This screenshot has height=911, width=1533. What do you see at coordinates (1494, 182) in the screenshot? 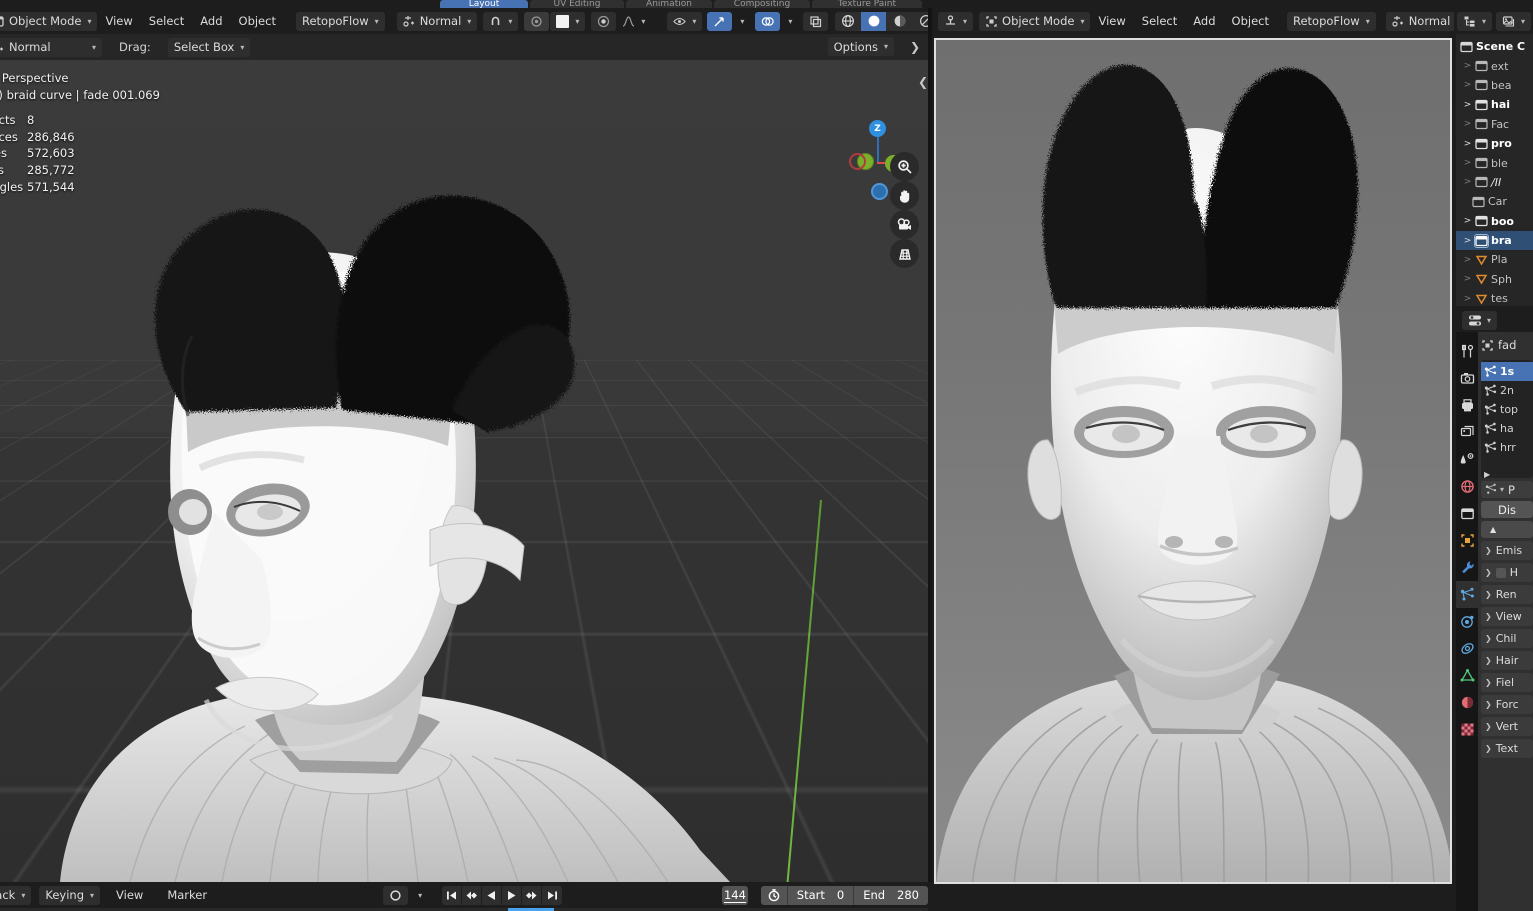
I see `outliner-row-misc: > /II` at bounding box center [1494, 182].